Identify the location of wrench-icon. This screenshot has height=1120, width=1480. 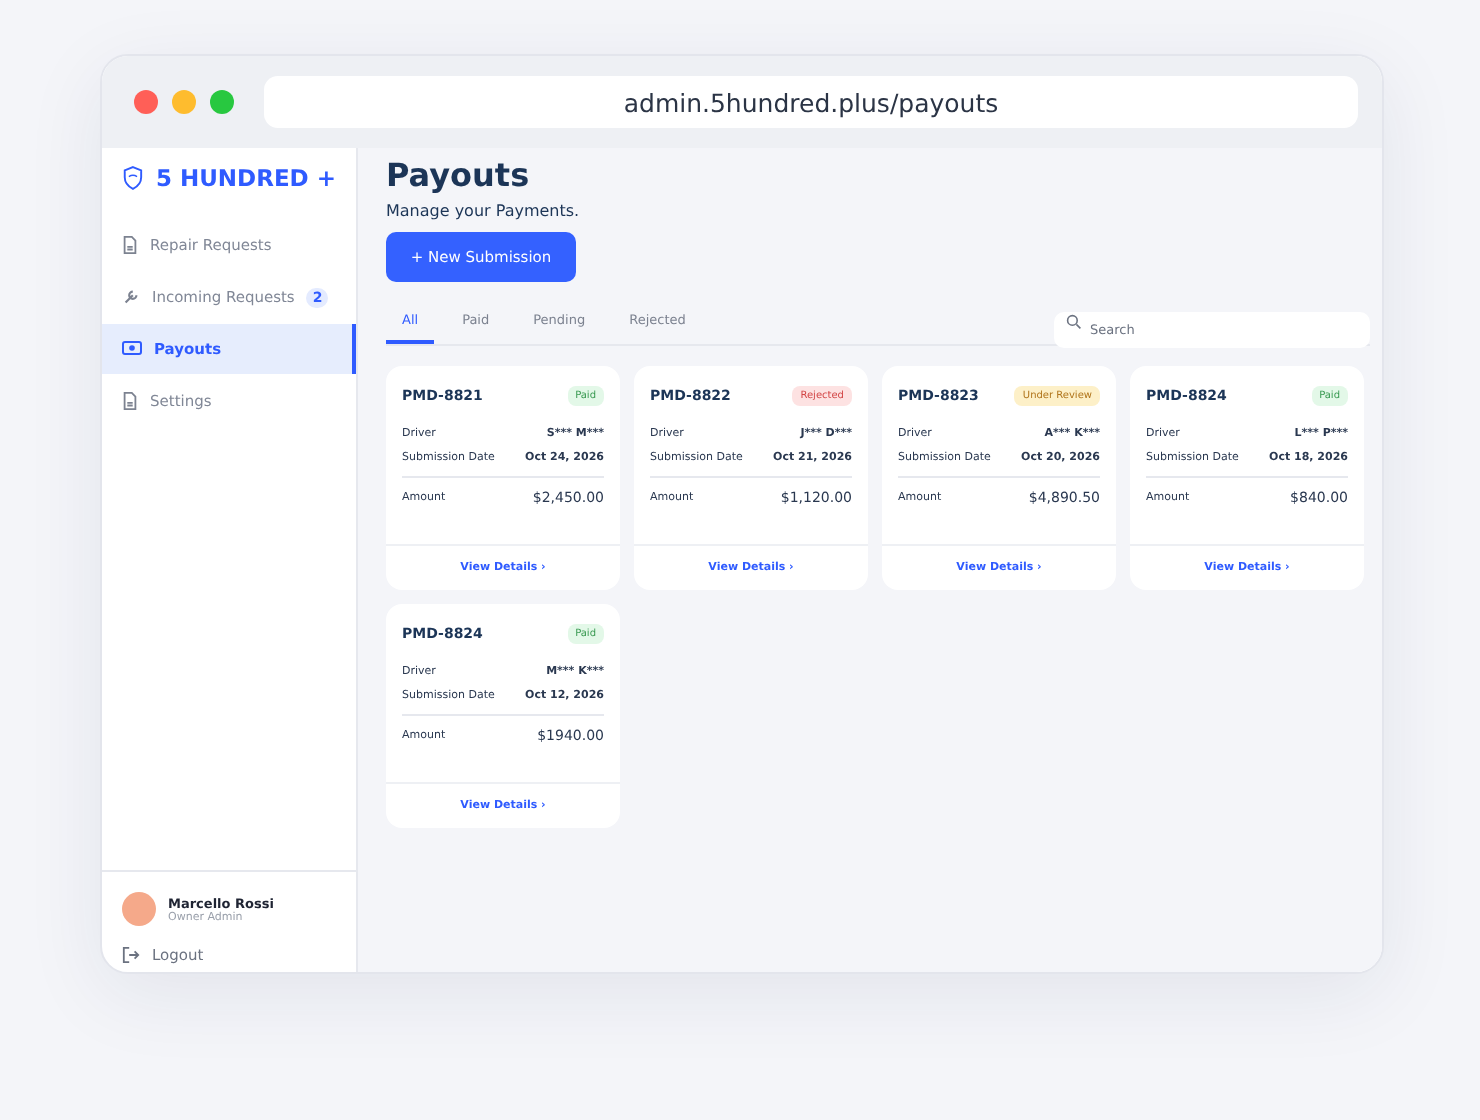
(131, 297).